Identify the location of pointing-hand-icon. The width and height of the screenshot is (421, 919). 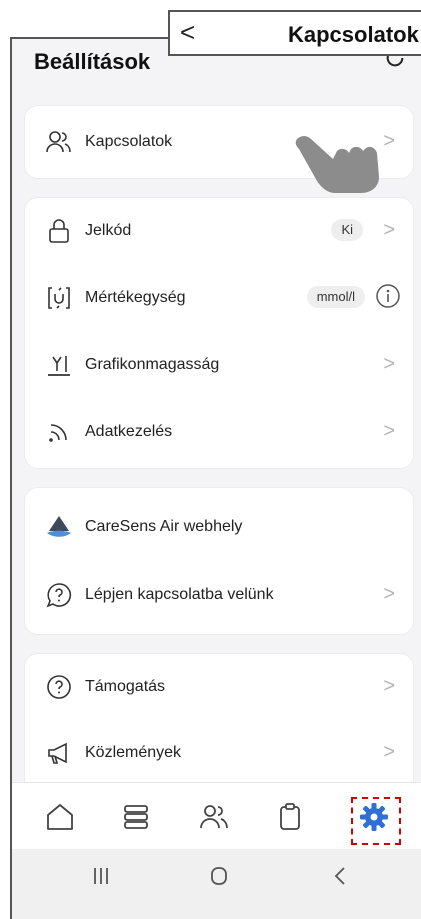
(337, 164).